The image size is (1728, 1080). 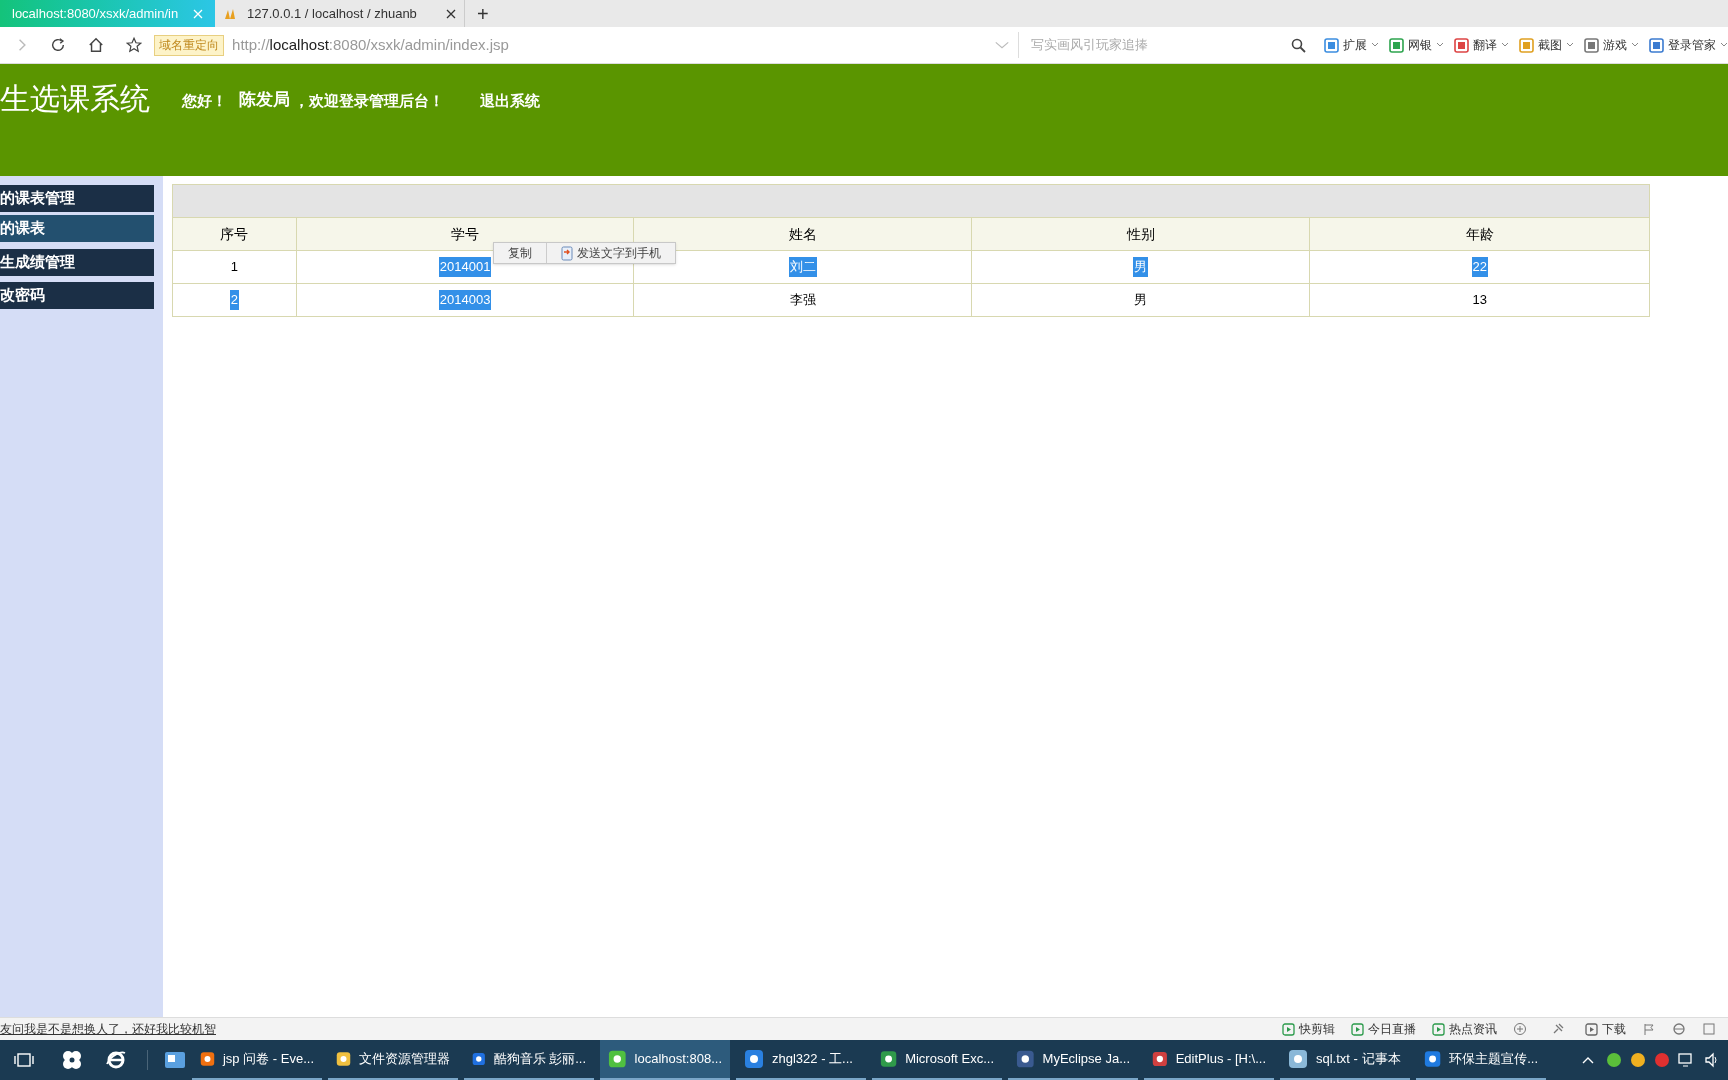 I want to click on user-name: 陈发局, so click(x=264, y=100).